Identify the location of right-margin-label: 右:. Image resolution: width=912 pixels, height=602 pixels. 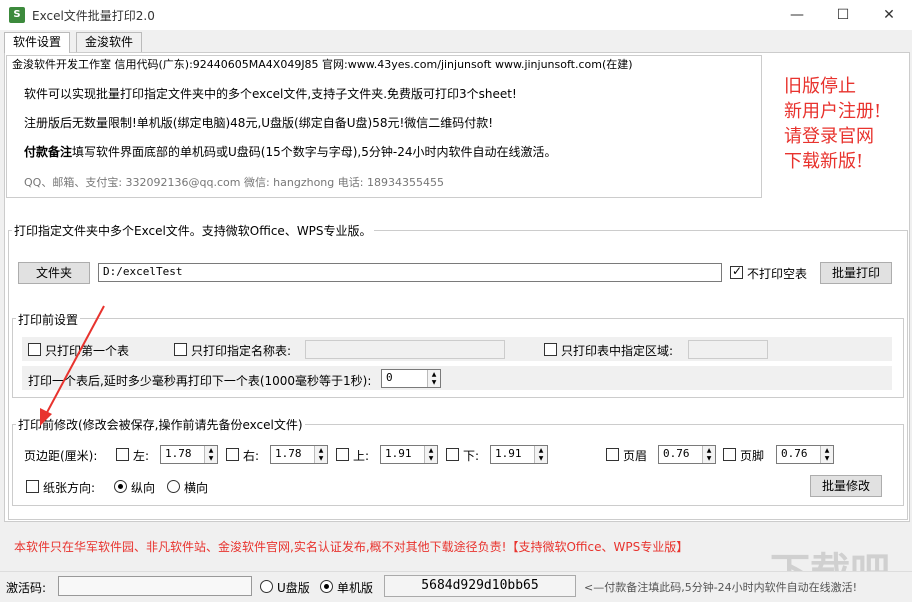
(251, 456).